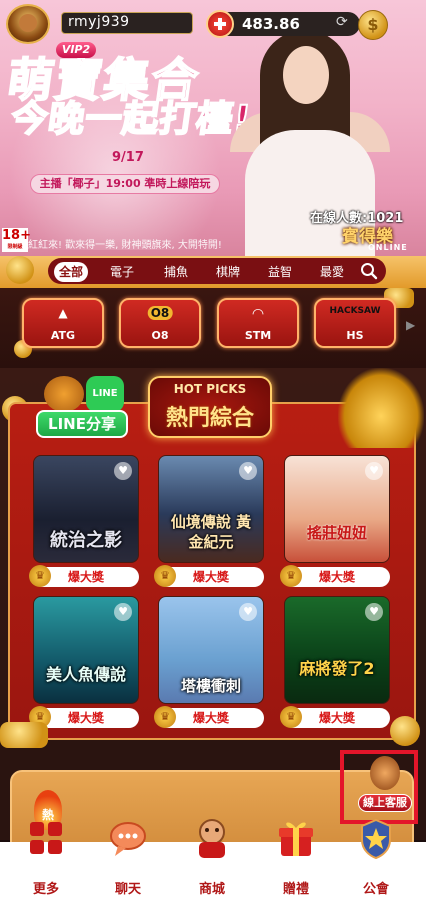  I want to click on game-tile: 塔樓衝刺 ♥, so click(211, 650).